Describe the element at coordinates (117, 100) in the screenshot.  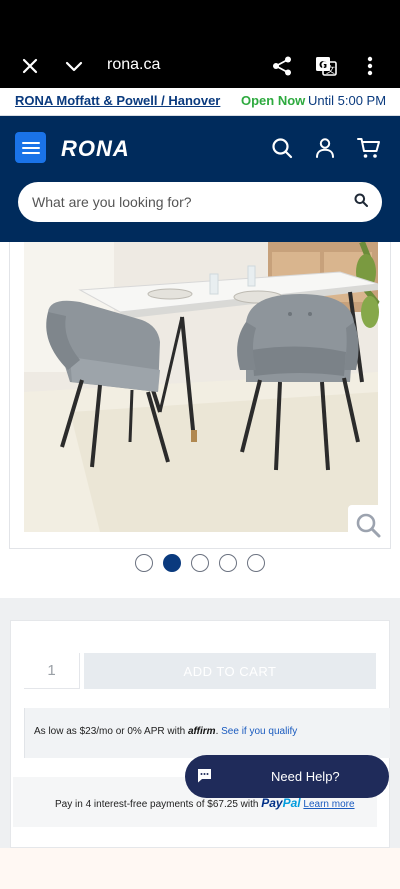
I see `store-name-link: RONA Moffatt & Powell / Hanover` at that location.